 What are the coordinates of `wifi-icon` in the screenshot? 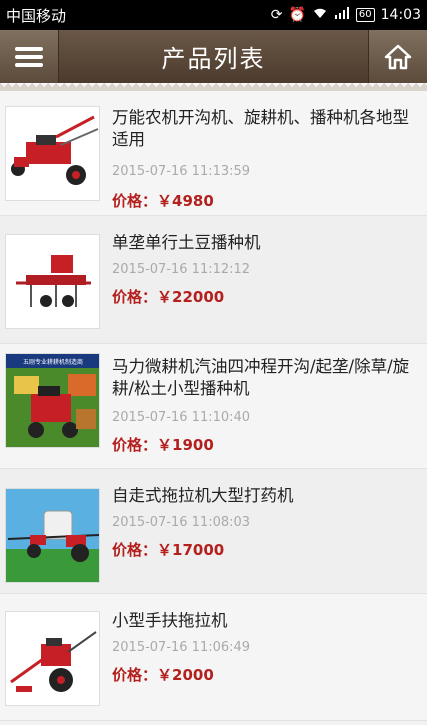 It's located at (320, 15).